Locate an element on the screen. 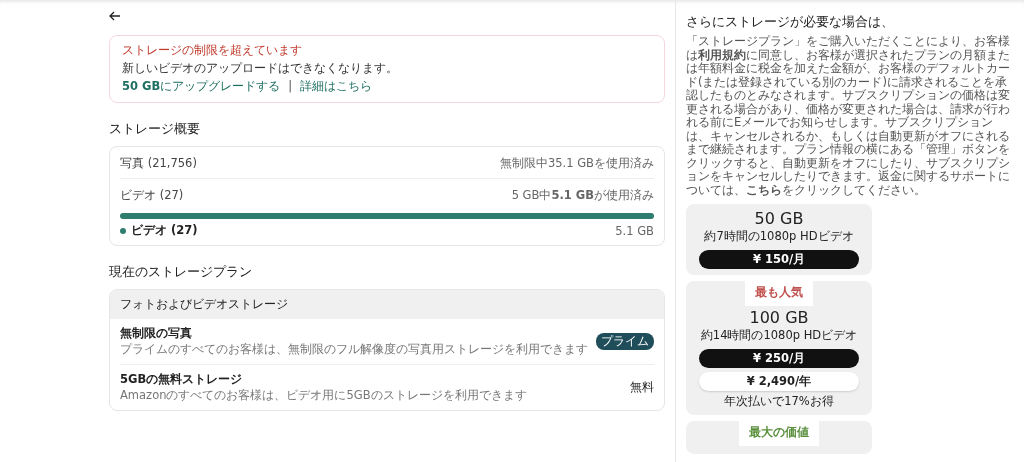 This screenshot has width=1024, height=462. usage-text: 無制限中35.1 GBを使用済み is located at coordinates (576, 163).